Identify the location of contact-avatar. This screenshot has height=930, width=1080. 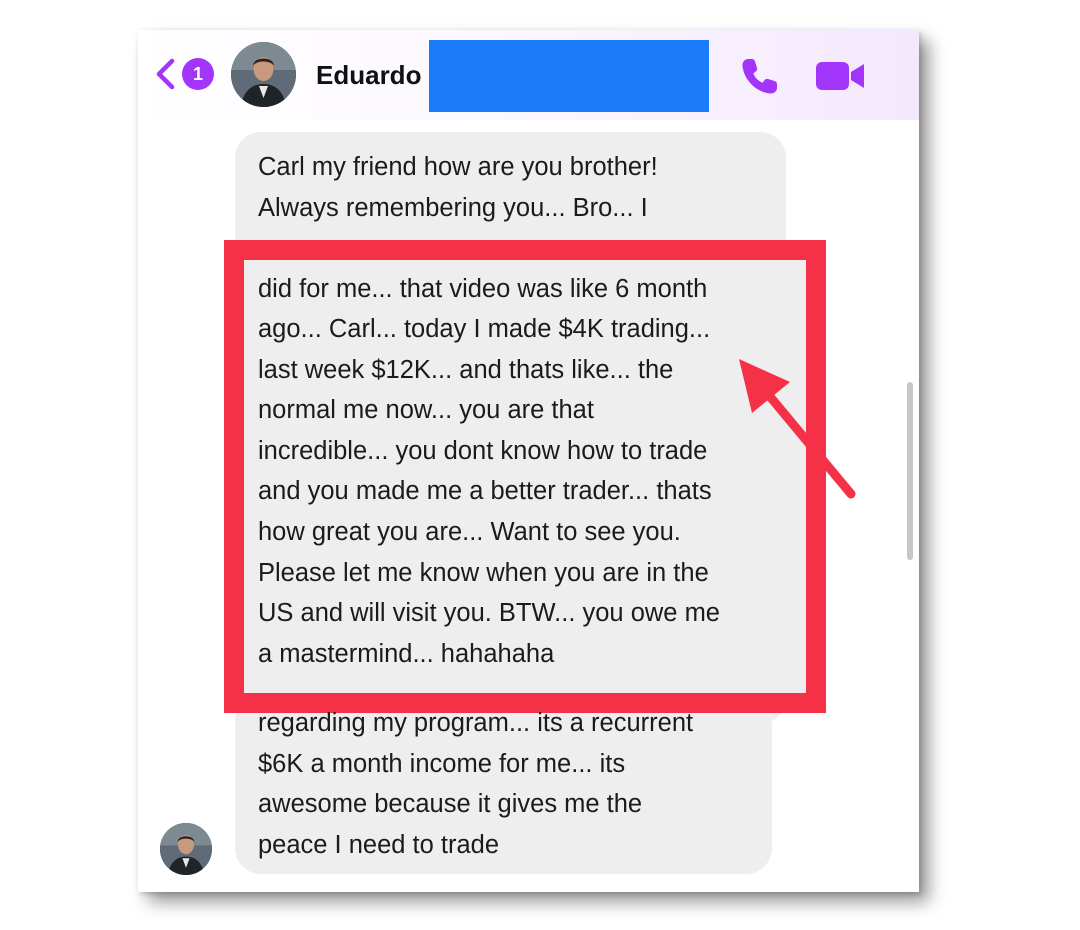
(263, 74).